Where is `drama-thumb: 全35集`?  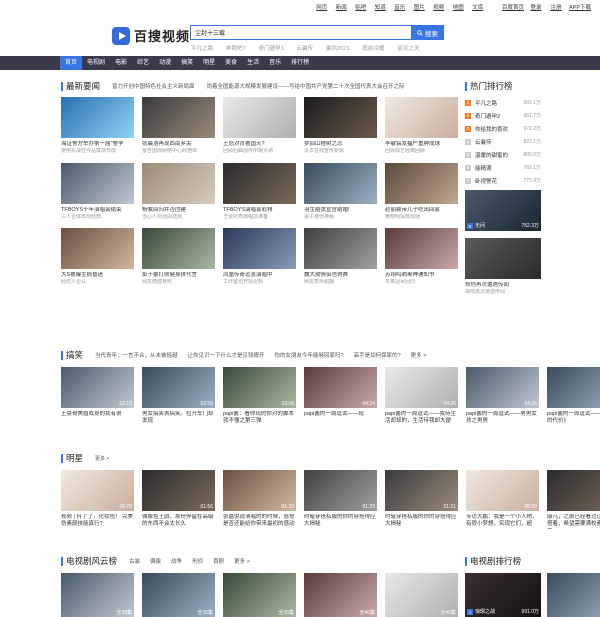
drama-thumb: 全35集 is located at coordinates (178, 595).